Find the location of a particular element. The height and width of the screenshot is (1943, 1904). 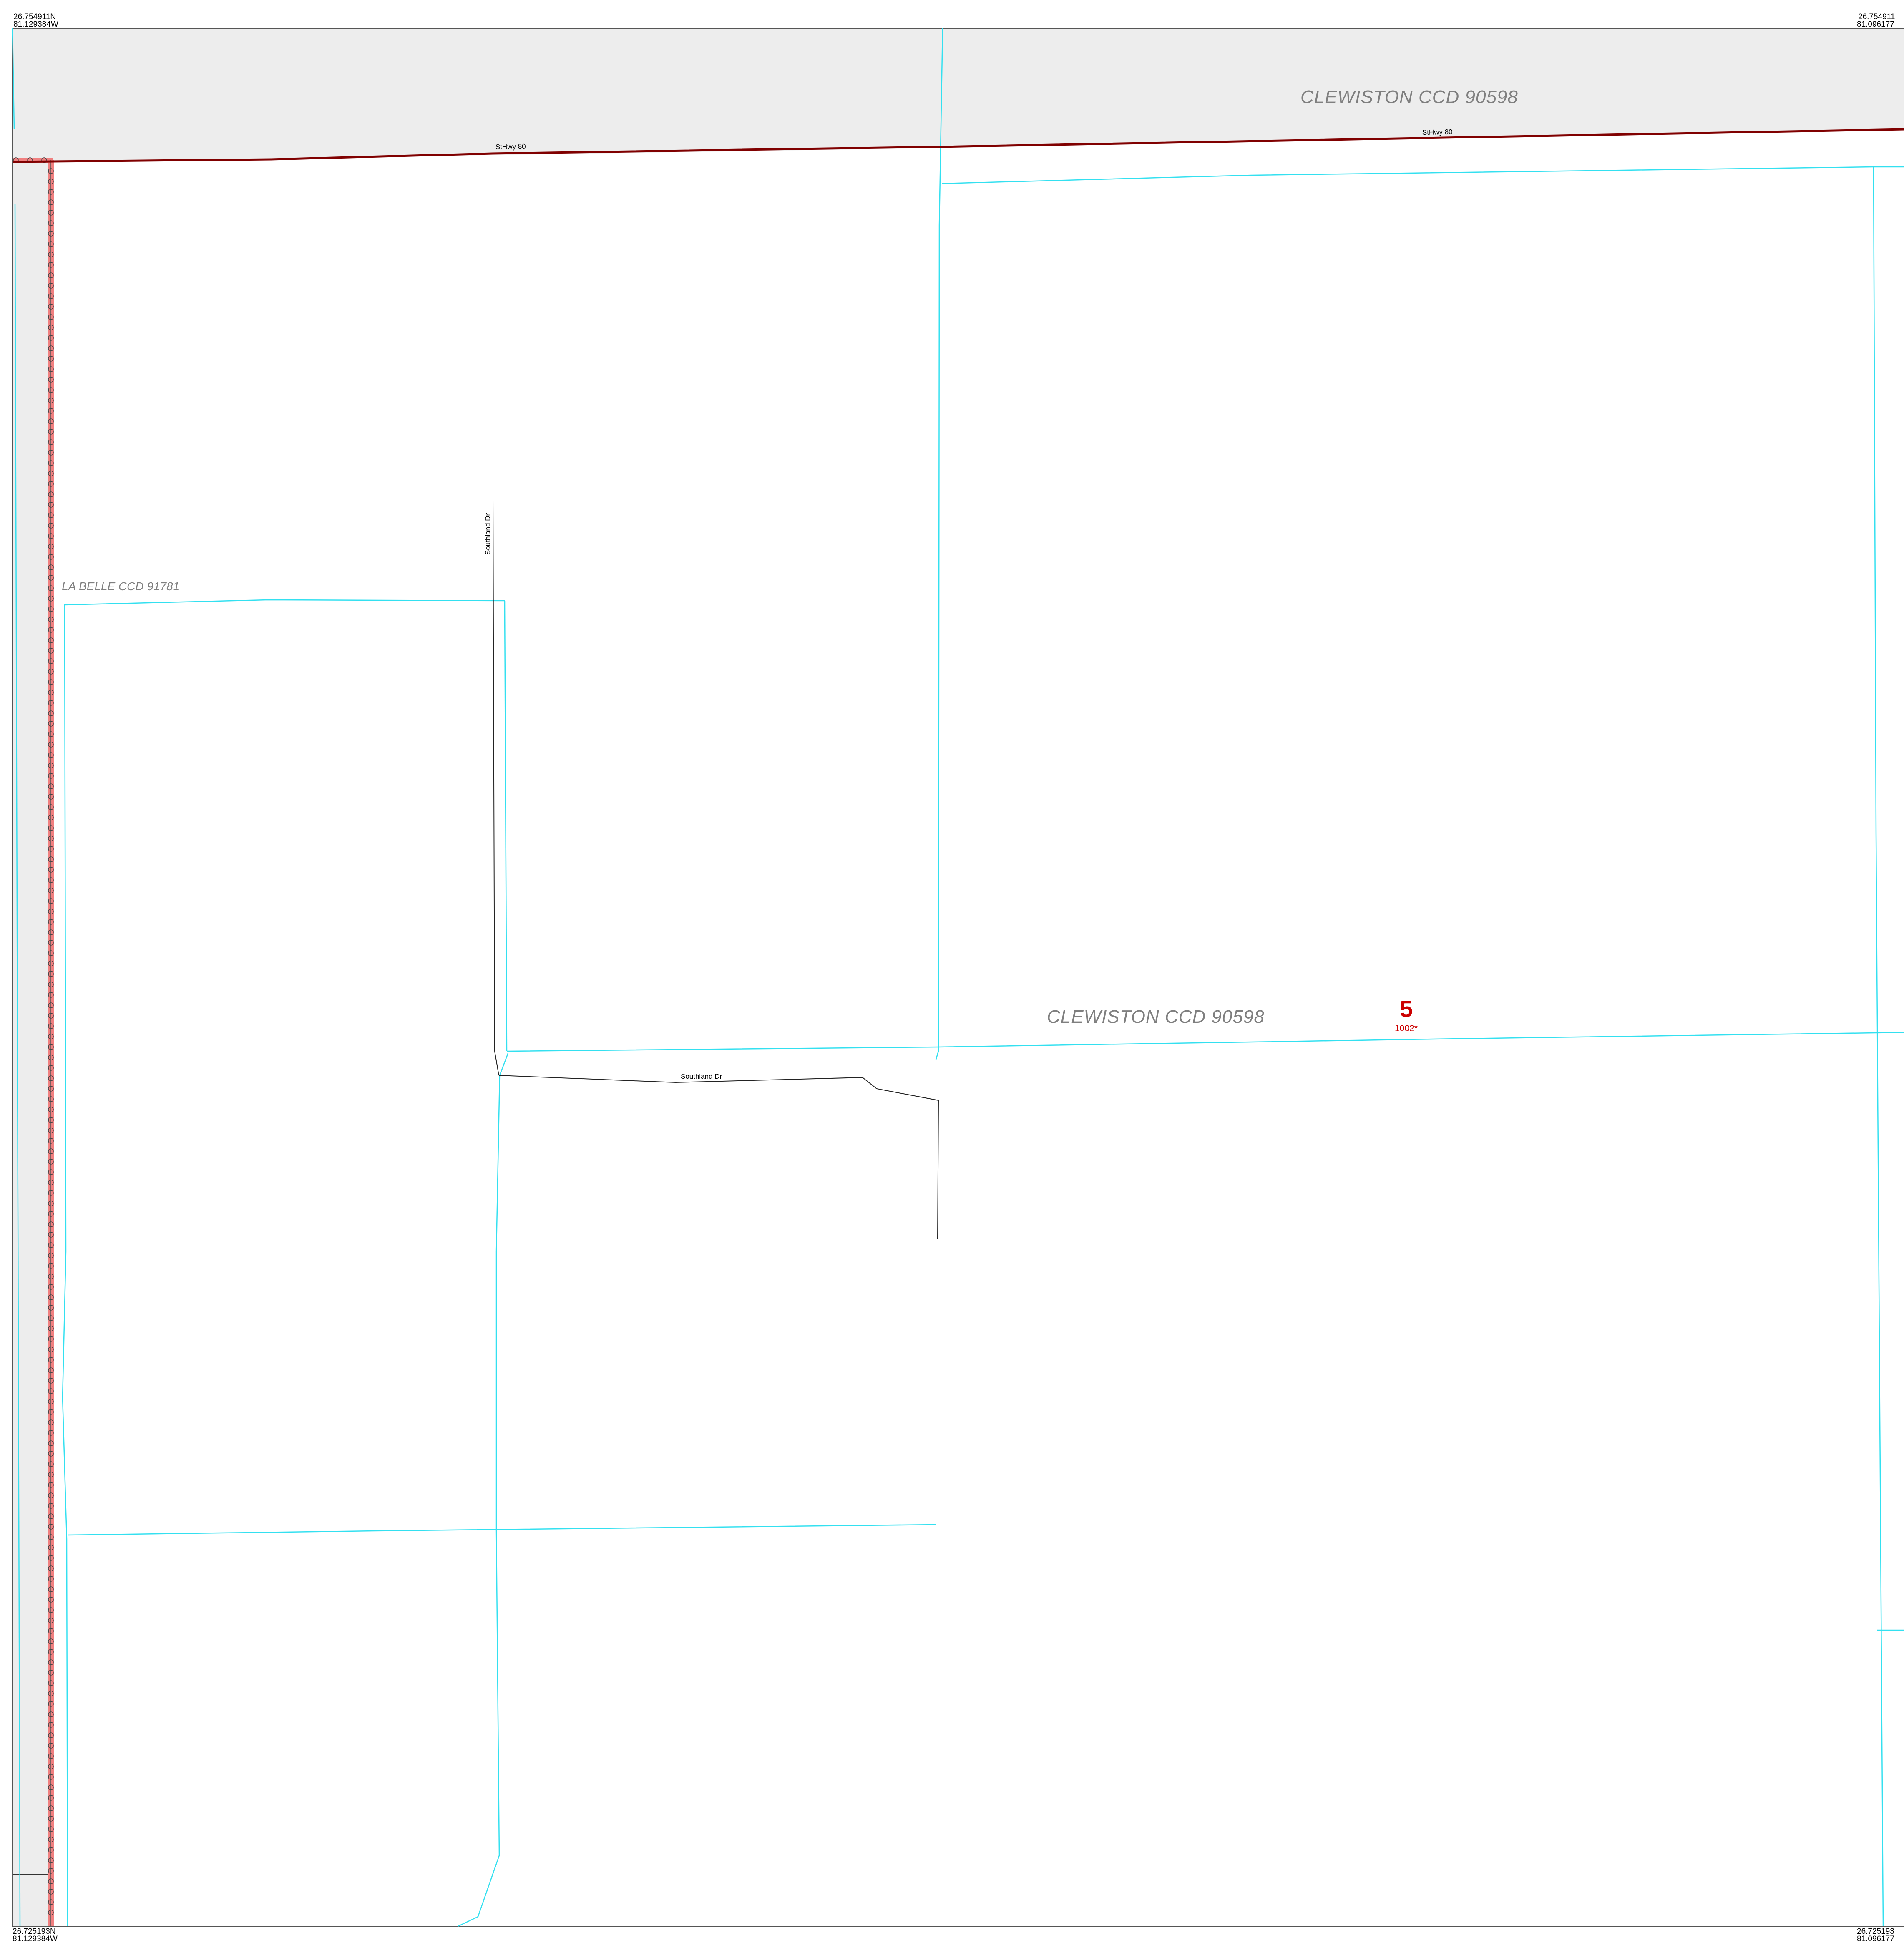

west-strip-area is located at coordinates (32, 1044).